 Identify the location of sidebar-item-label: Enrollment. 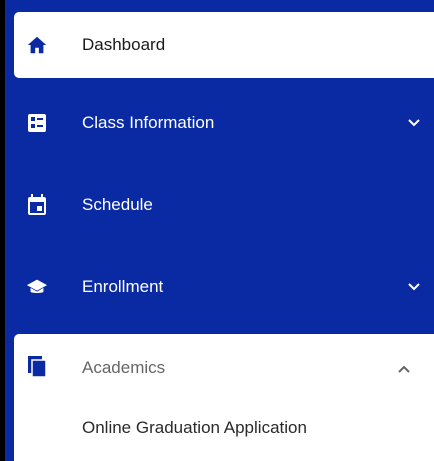
(123, 286).